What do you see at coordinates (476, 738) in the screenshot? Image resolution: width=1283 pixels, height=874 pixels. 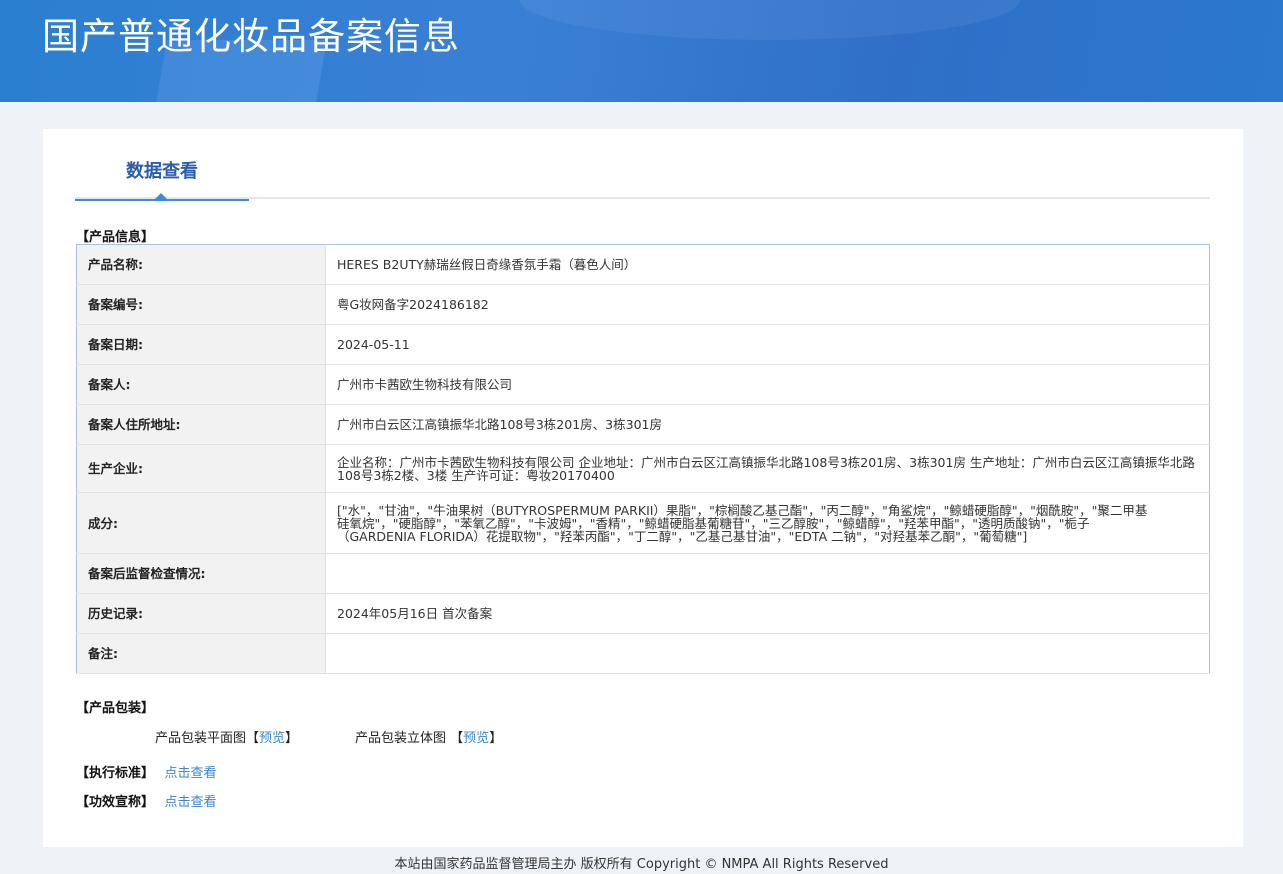 I see `preview-stereo-link: 预览` at bounding box center [476, 738].